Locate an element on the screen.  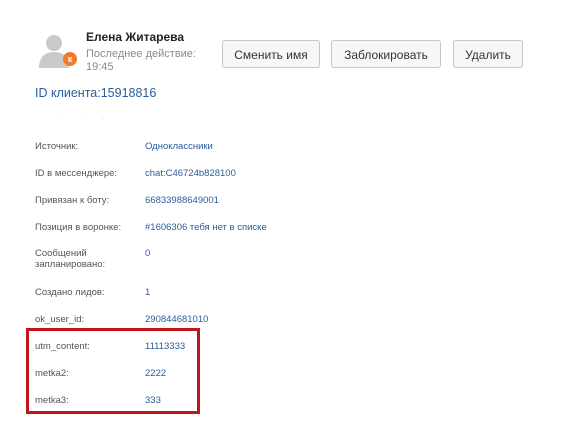
field-label-leads-created: Создано лидов: is located at coordinates (70, 292).